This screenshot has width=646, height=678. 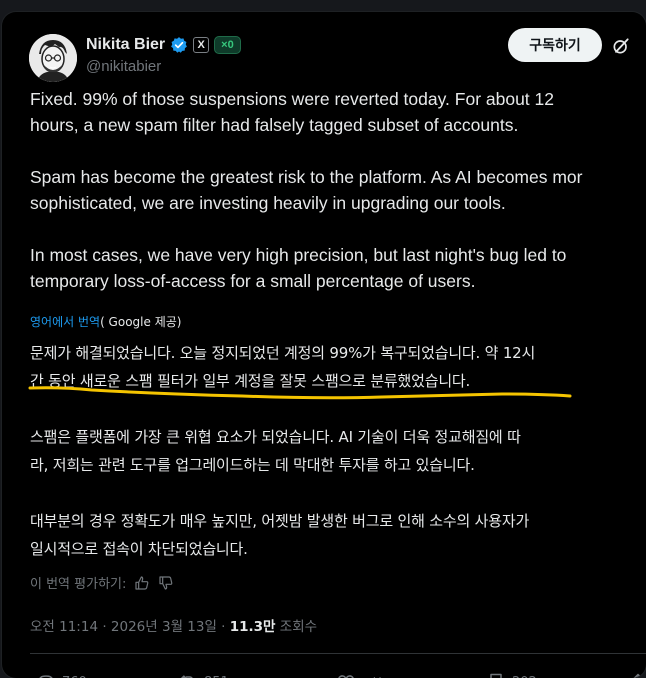 What do you see at coordinates (201, 45) in the screenshot?
I see `affiliation-badge: X` at bounding box center [201, 45].